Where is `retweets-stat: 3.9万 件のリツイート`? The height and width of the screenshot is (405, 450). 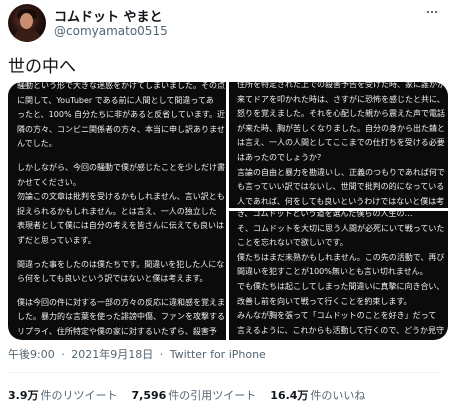
retweets-stat: 3.9万 件のリツイート is located at coordinates (63, 395).